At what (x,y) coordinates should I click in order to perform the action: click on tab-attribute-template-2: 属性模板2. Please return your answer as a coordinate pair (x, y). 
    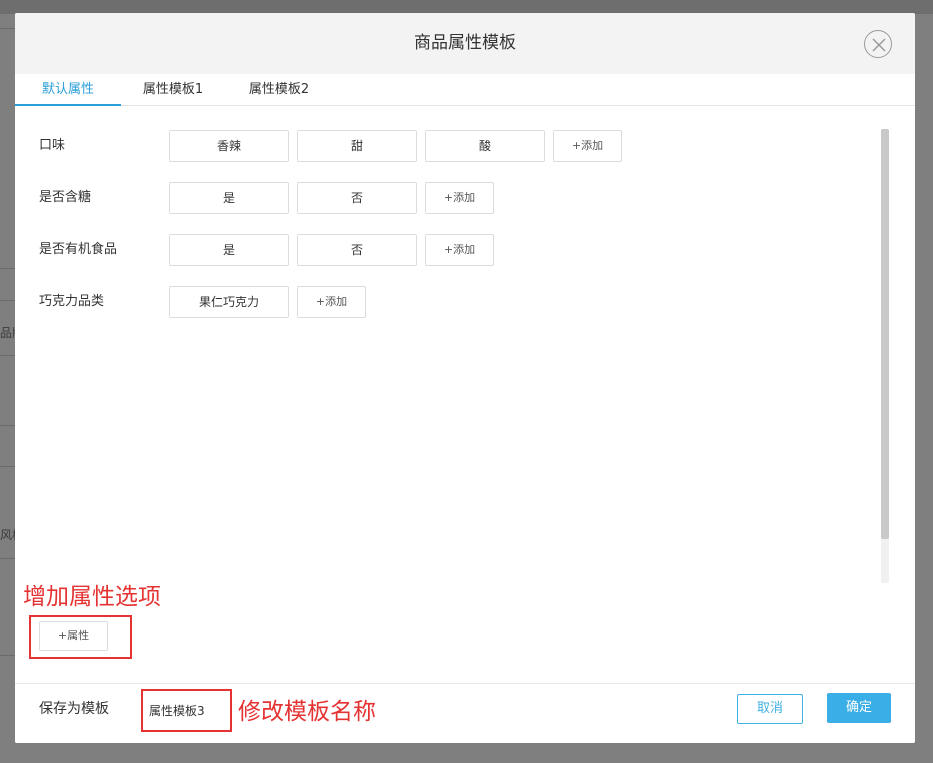
    Looking at the image, I should click on (279, 90).